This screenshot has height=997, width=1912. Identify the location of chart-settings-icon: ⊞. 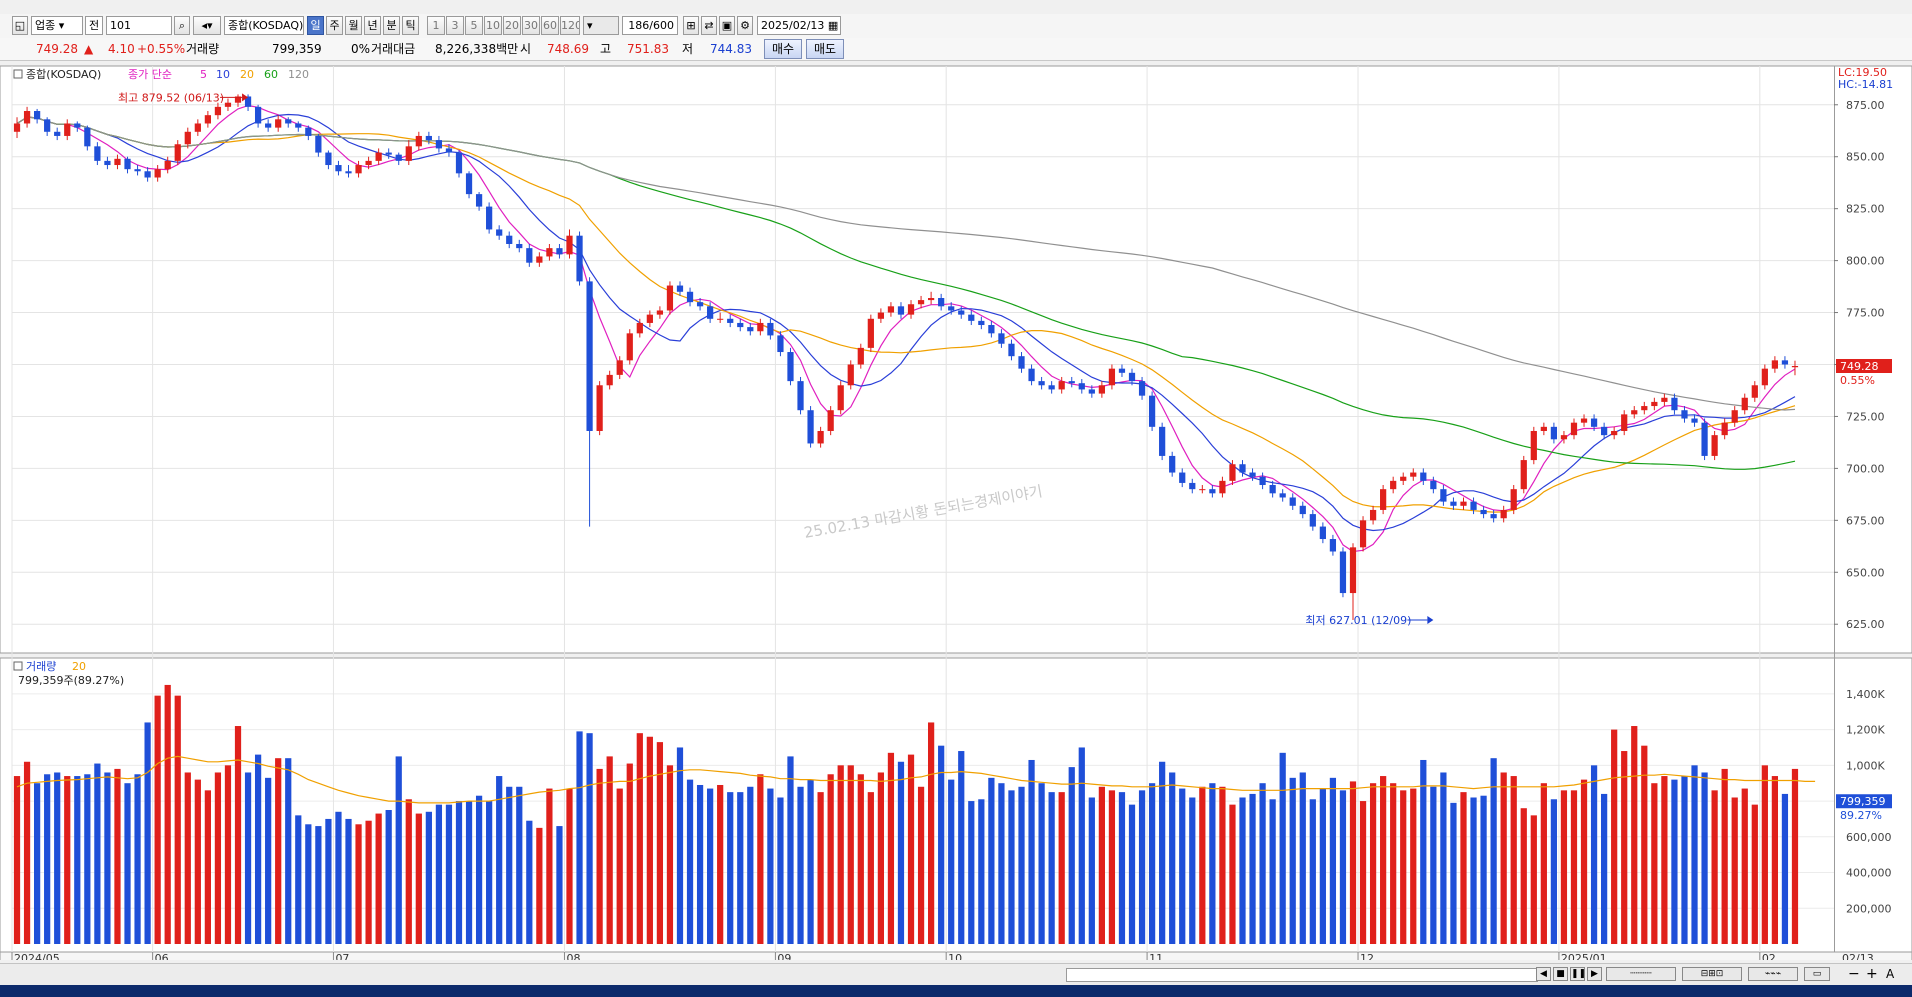
(691, 25).